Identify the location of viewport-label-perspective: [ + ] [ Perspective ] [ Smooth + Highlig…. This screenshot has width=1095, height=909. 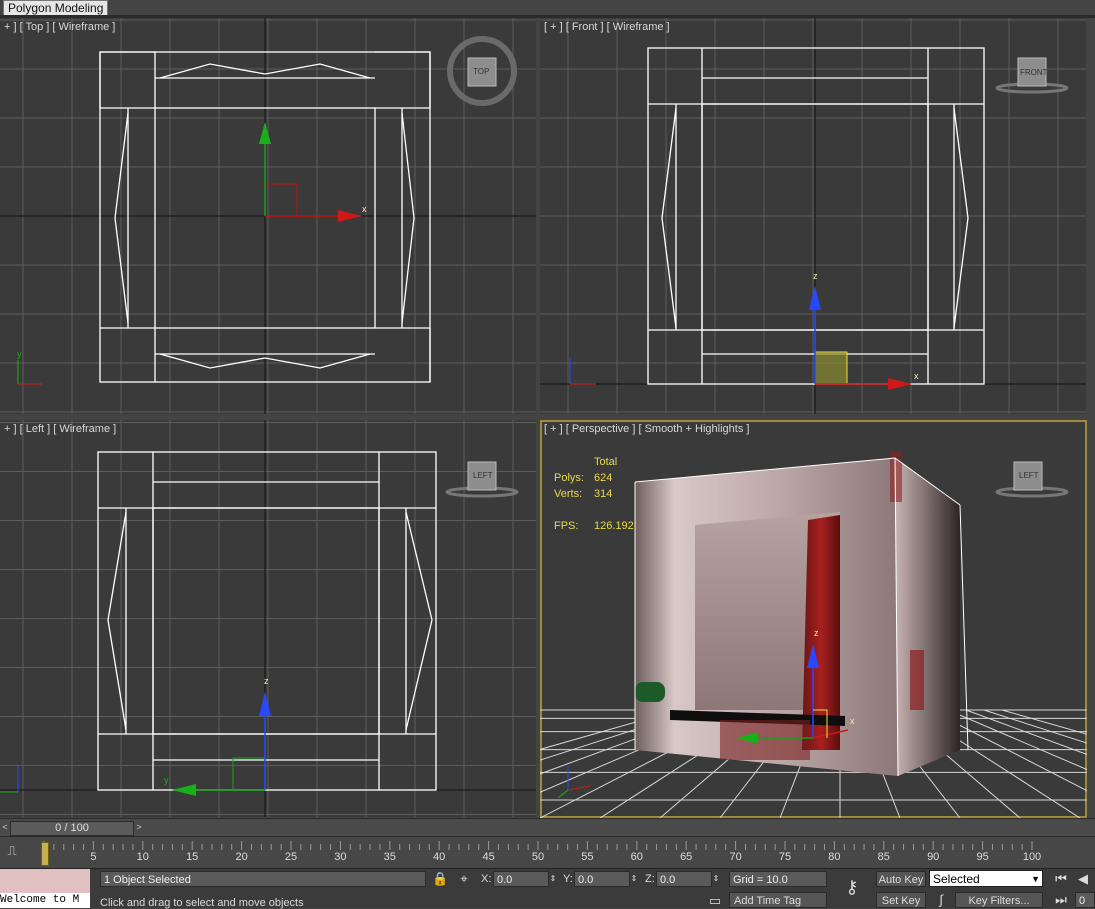
(646, 429).